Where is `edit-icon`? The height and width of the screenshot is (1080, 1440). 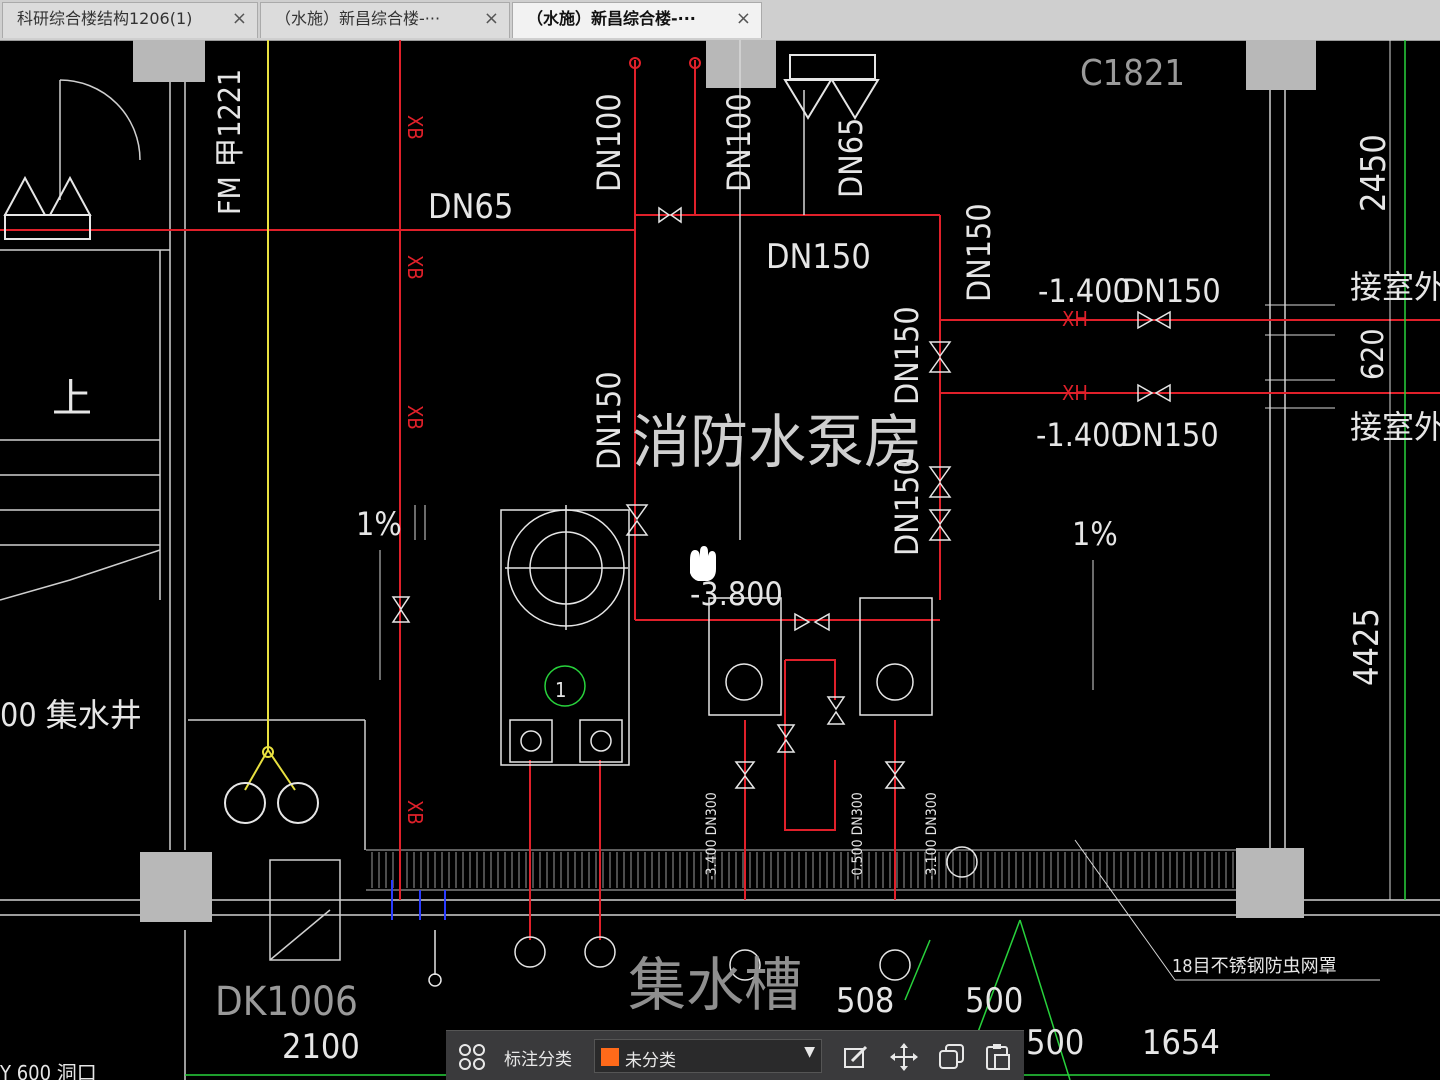
edit-icon is located at coordinates (856, 1057).